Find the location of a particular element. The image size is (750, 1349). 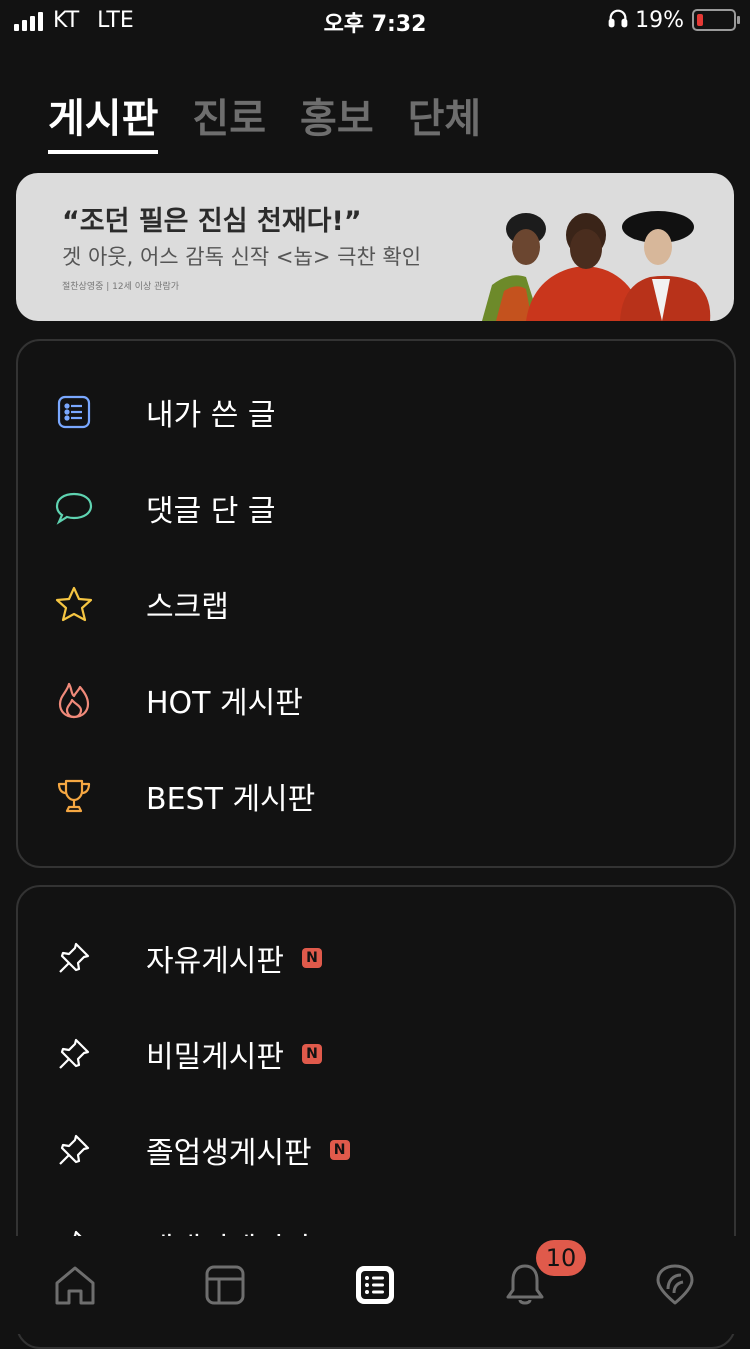

banner-headline: “조던 필은 진심 천재다!” is located at coordinates (212, 221).